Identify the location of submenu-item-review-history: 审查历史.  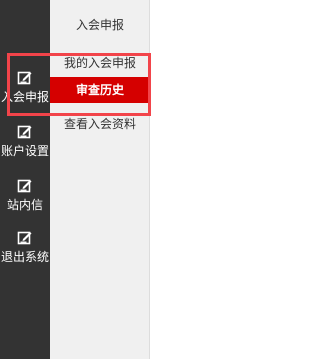
(100, 90).